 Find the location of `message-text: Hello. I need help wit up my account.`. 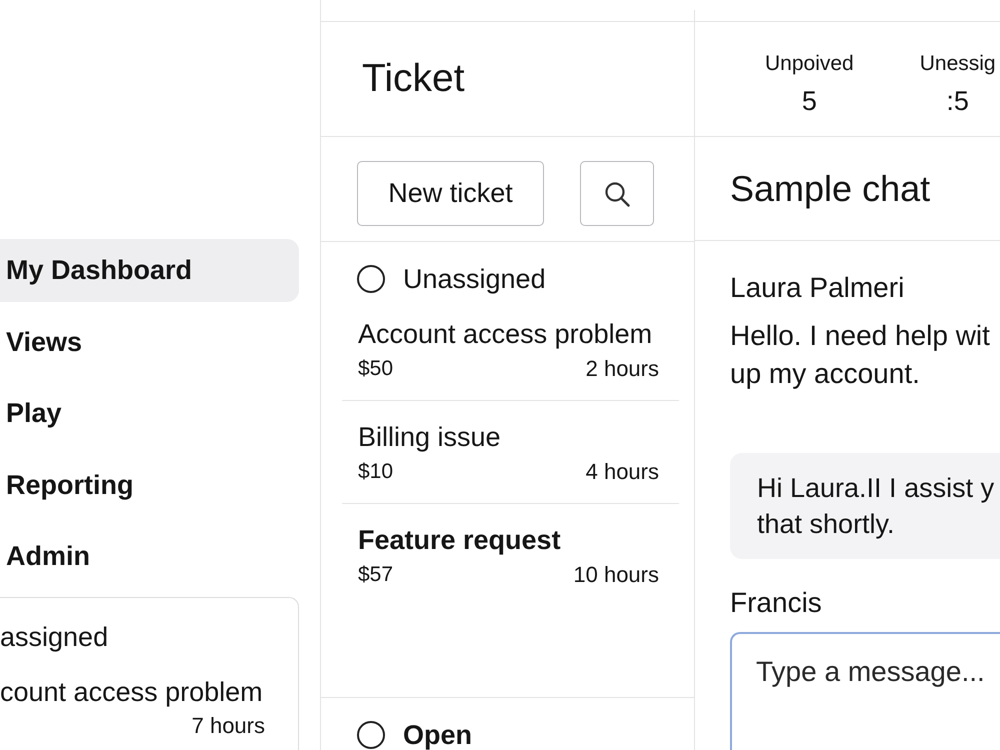

message-text: Hello. I need help wit up my account. is located at coordinates (860, 355).